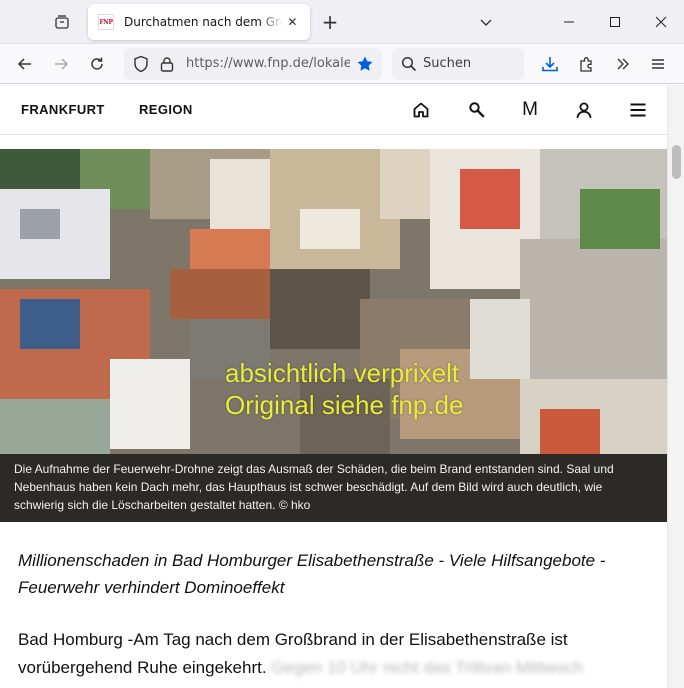 The height and width of the screenshot is (688, 684). What do you see at coordinates (658, 64) in the screenshot?
I see `app-menu-icon` at bounding box center [658, 64].